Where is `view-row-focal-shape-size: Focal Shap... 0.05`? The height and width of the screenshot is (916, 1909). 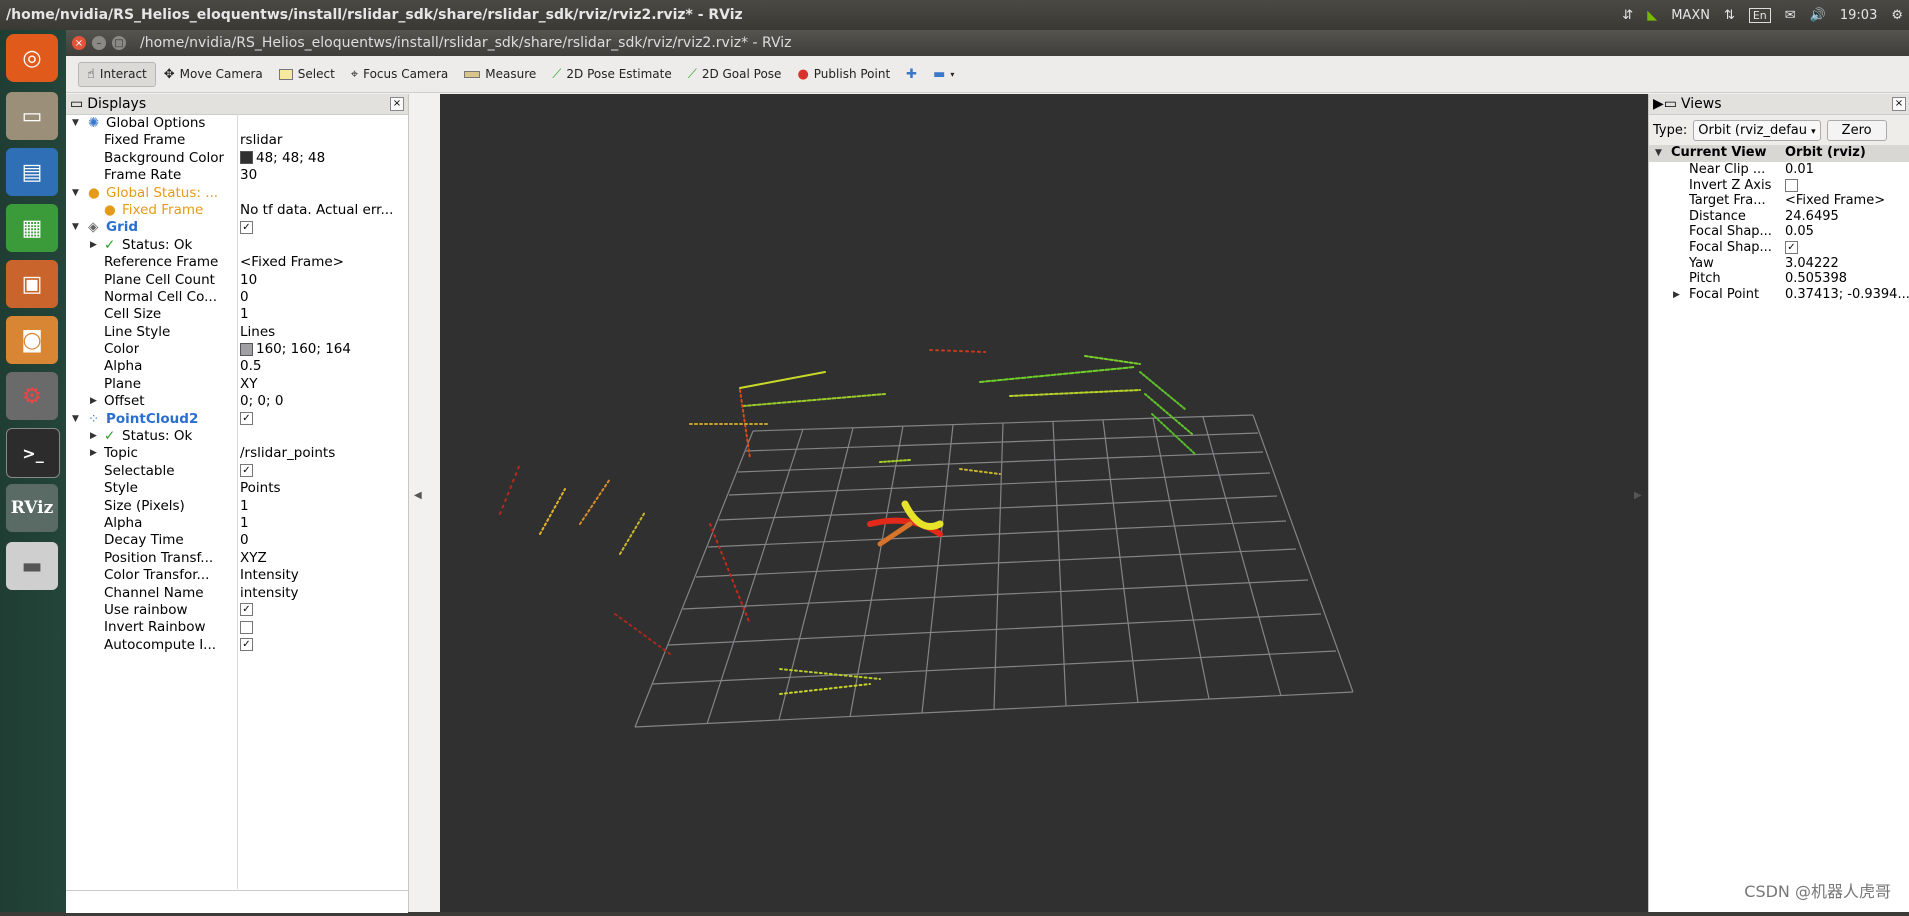
view-row-focal-shape-size: Focal Shap... 0.05 is located at coordinates (1779, 232).